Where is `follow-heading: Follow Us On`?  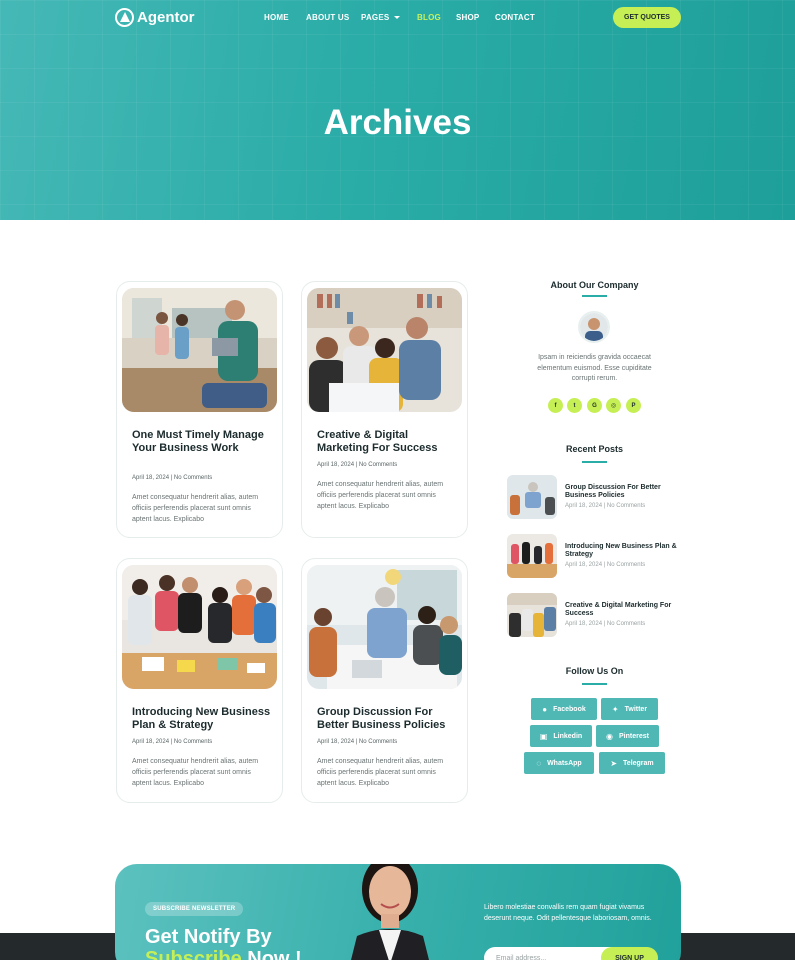
follow-heading: Follow Us On is located at coordinates (594, 671).